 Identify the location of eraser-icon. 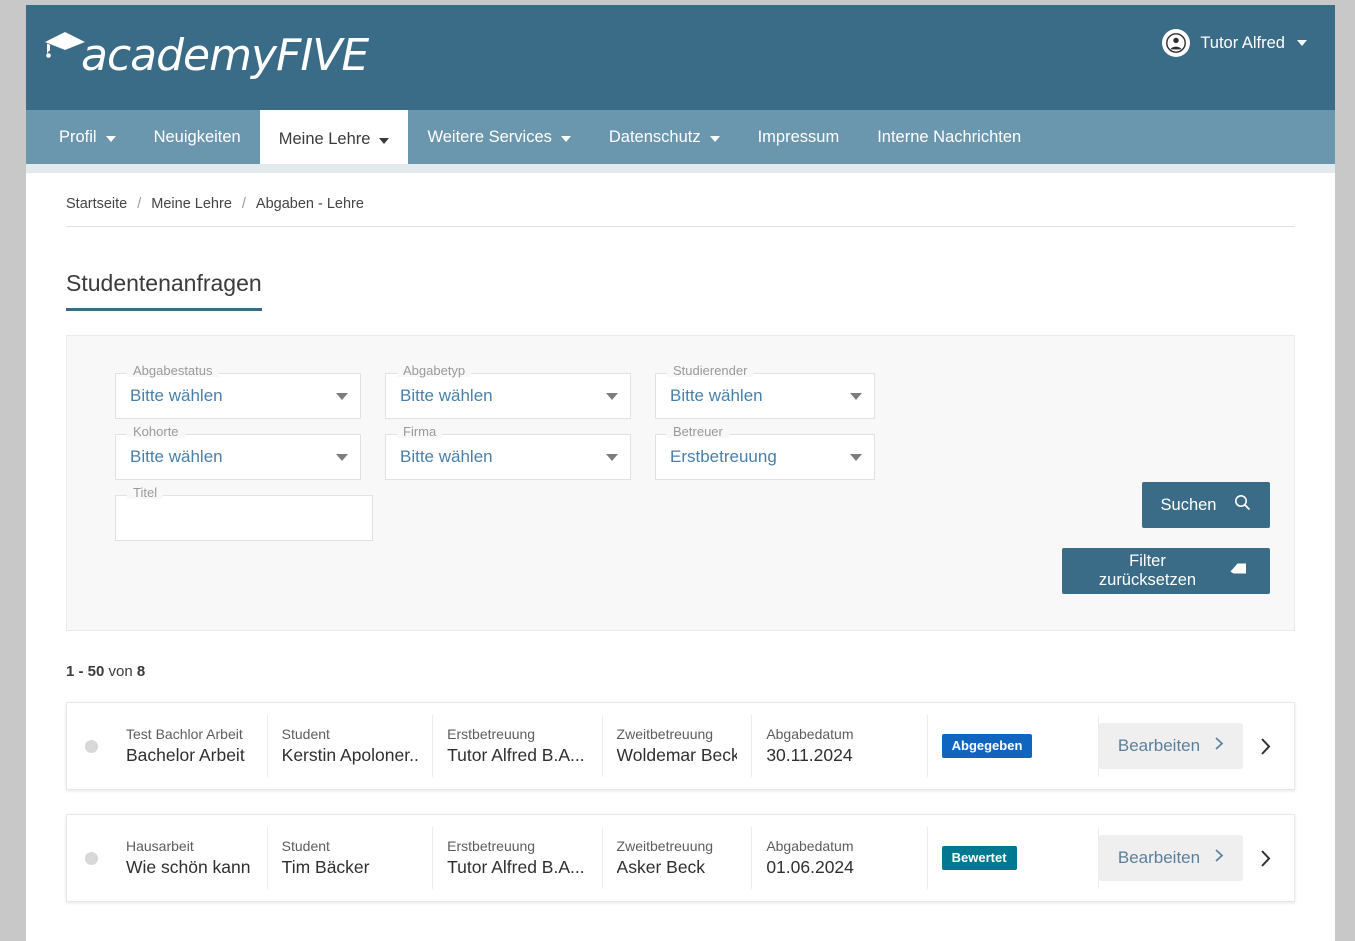
(1238, 571).